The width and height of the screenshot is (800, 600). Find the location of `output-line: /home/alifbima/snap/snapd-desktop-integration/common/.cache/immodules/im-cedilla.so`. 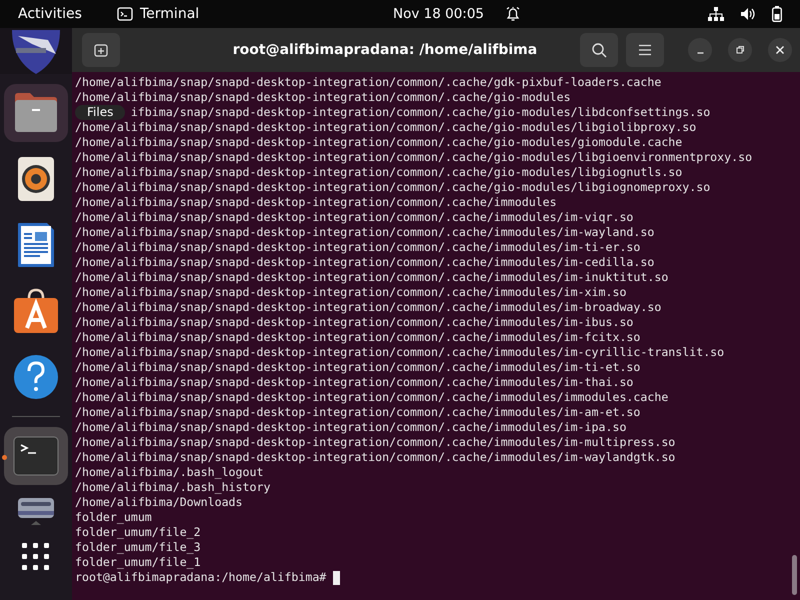

output-line: /home/alifbima/snap/snapd-desktop-integration/common/.cache/immodules/im-cedilla.so is located at coordinates (364, 262).